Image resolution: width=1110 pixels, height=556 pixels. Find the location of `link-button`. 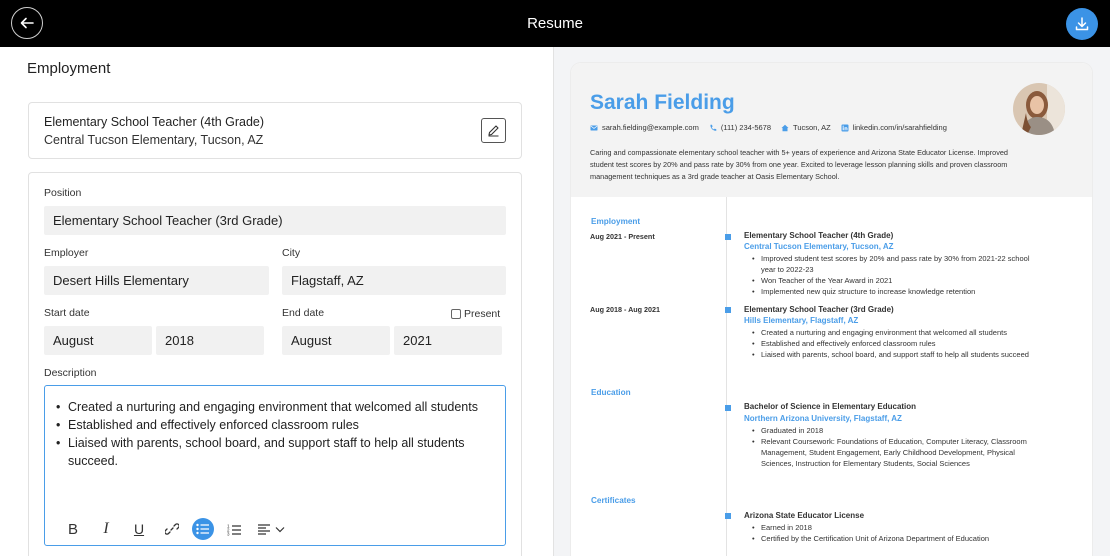

link-button is located at coordinates (172, 529).